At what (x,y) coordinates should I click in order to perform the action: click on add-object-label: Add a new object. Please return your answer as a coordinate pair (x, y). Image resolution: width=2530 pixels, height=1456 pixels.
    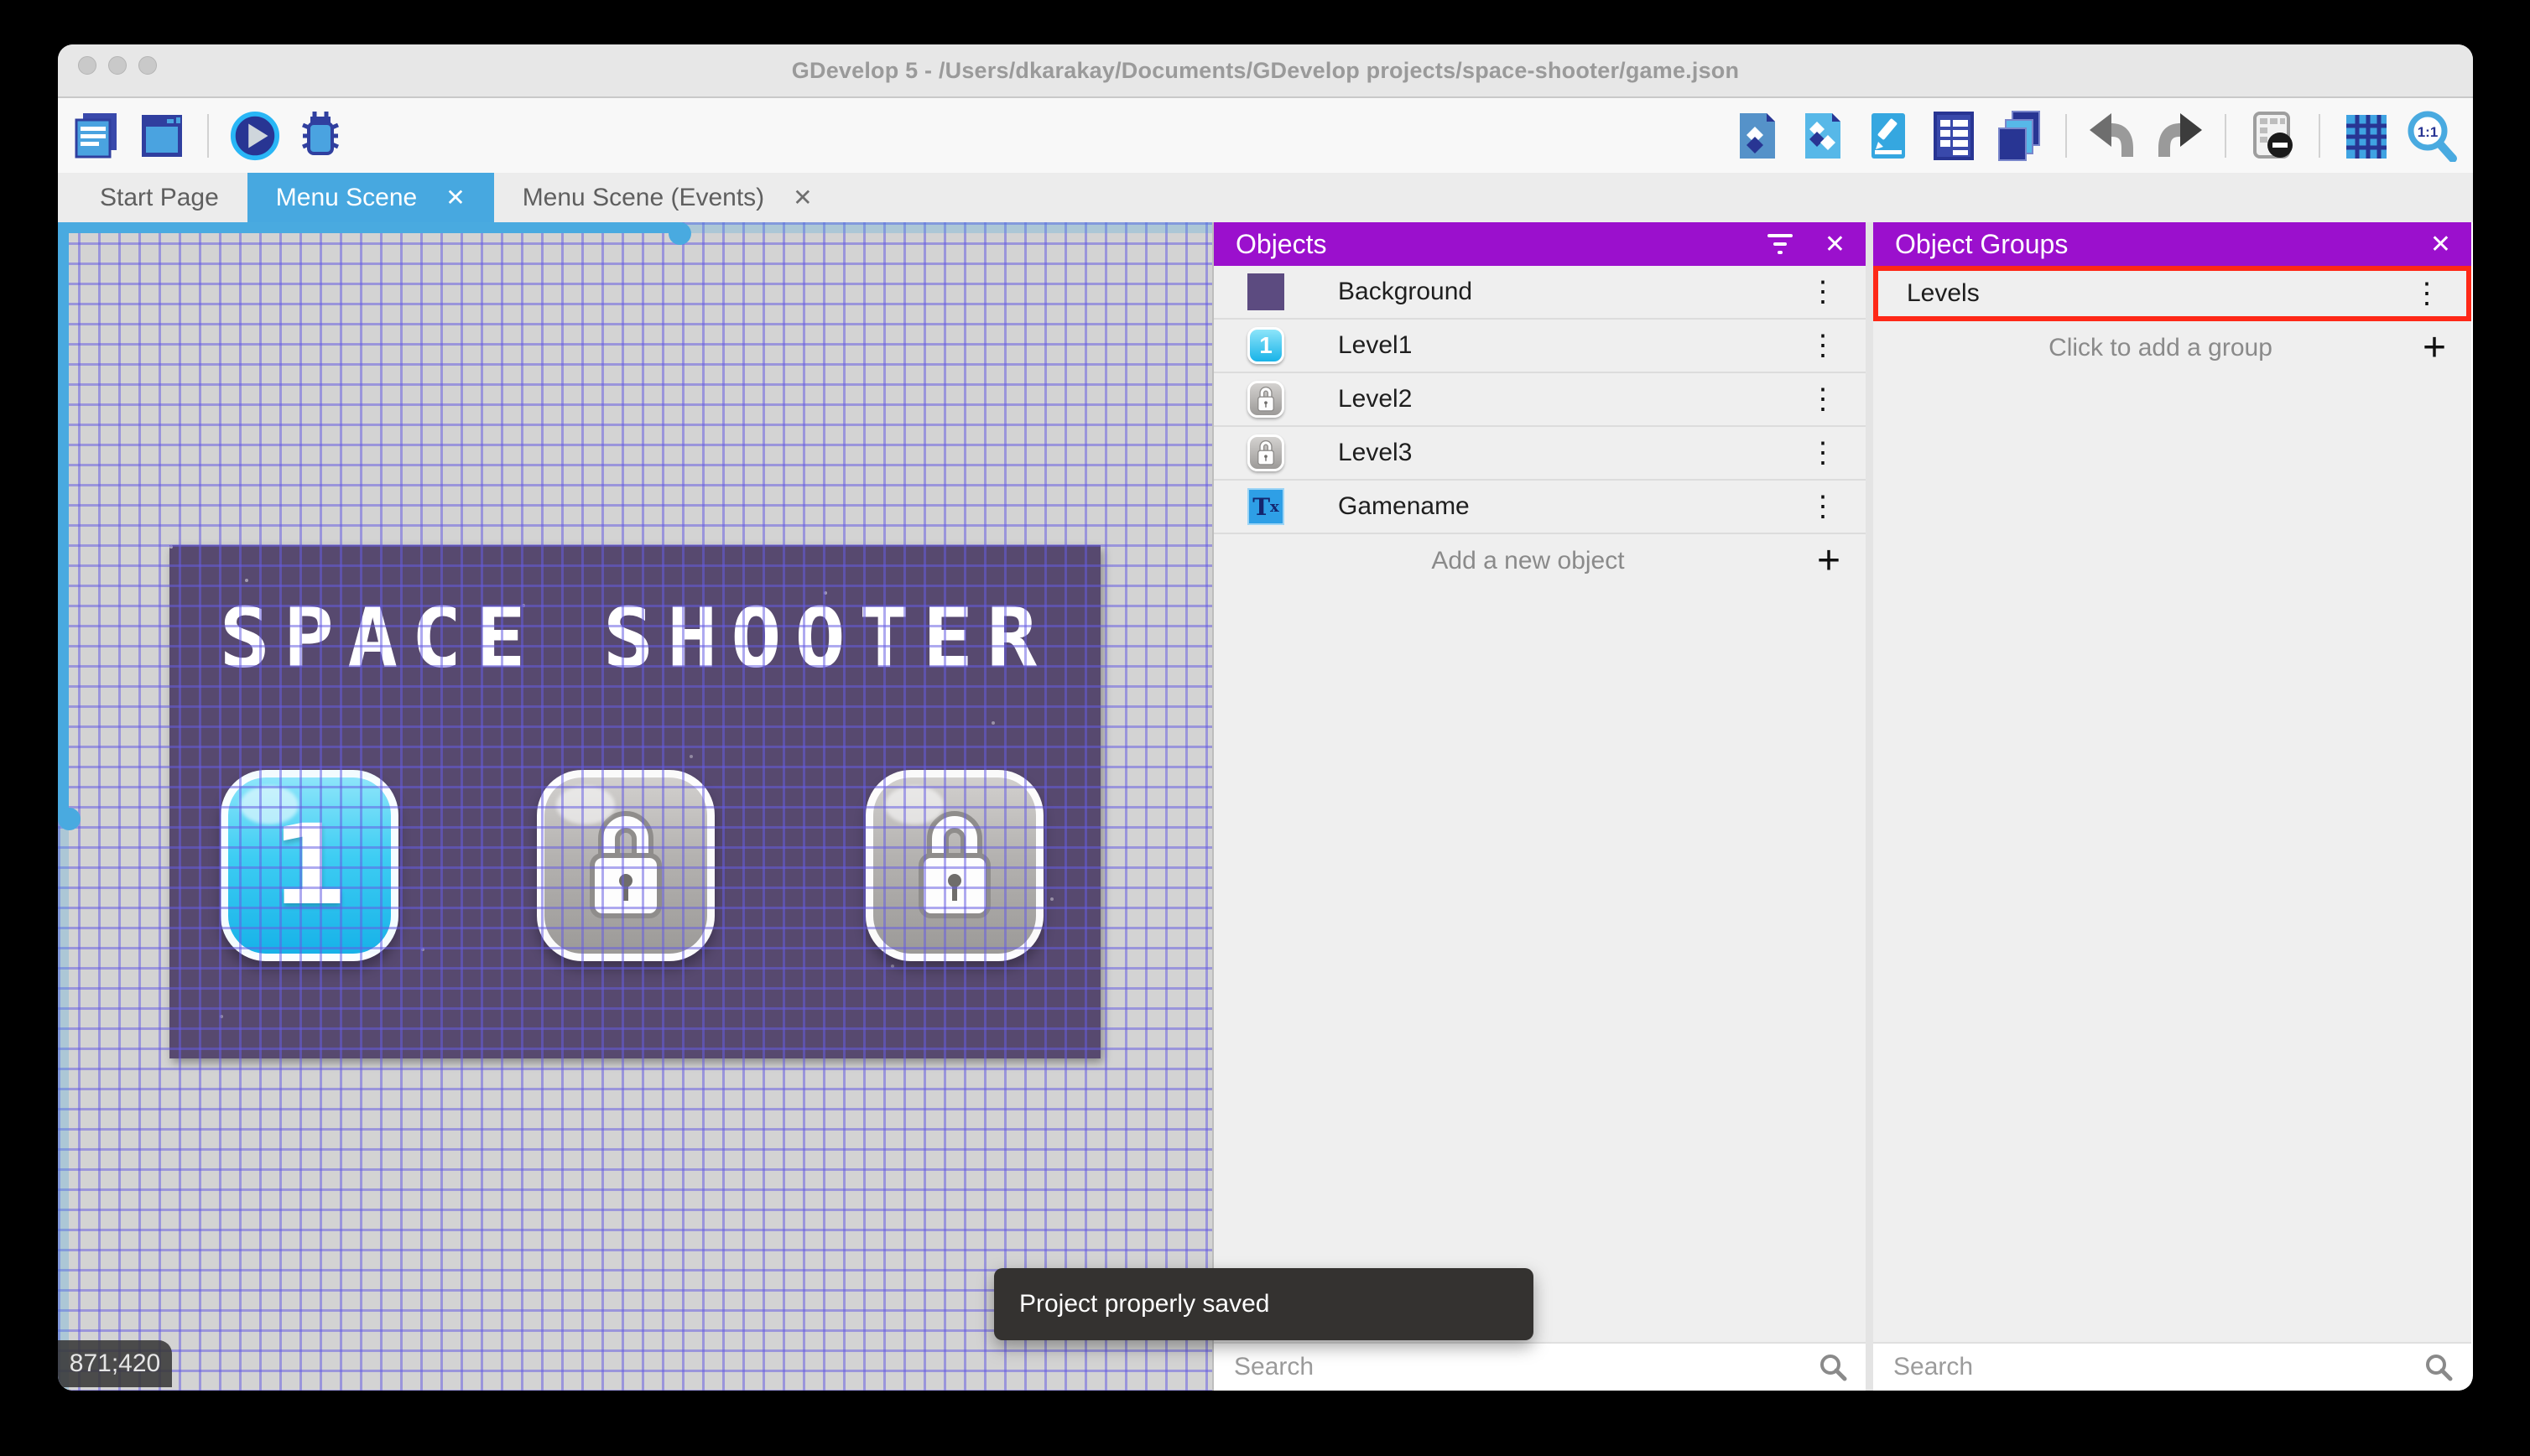
    Looking at the image, I should click on (1528, 561).